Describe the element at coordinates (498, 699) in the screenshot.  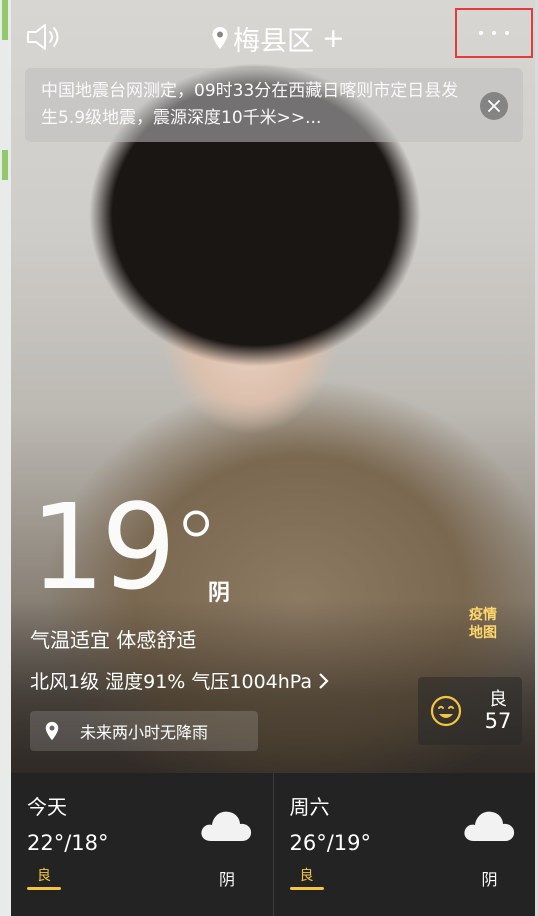
I see `air-quality-level: 良` at that location.